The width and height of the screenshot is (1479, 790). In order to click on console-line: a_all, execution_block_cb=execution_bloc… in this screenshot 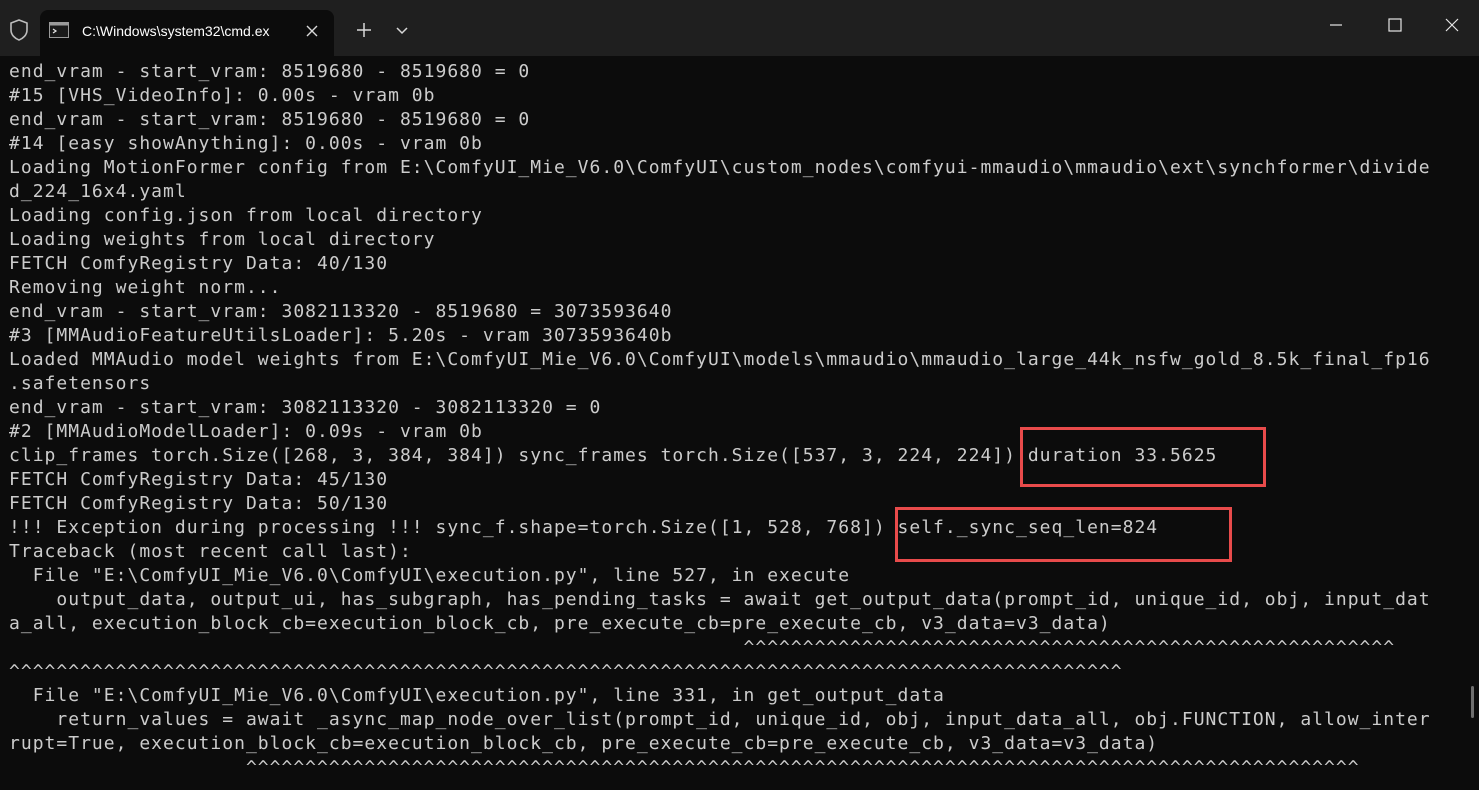, I will do `click(560, 623)`.